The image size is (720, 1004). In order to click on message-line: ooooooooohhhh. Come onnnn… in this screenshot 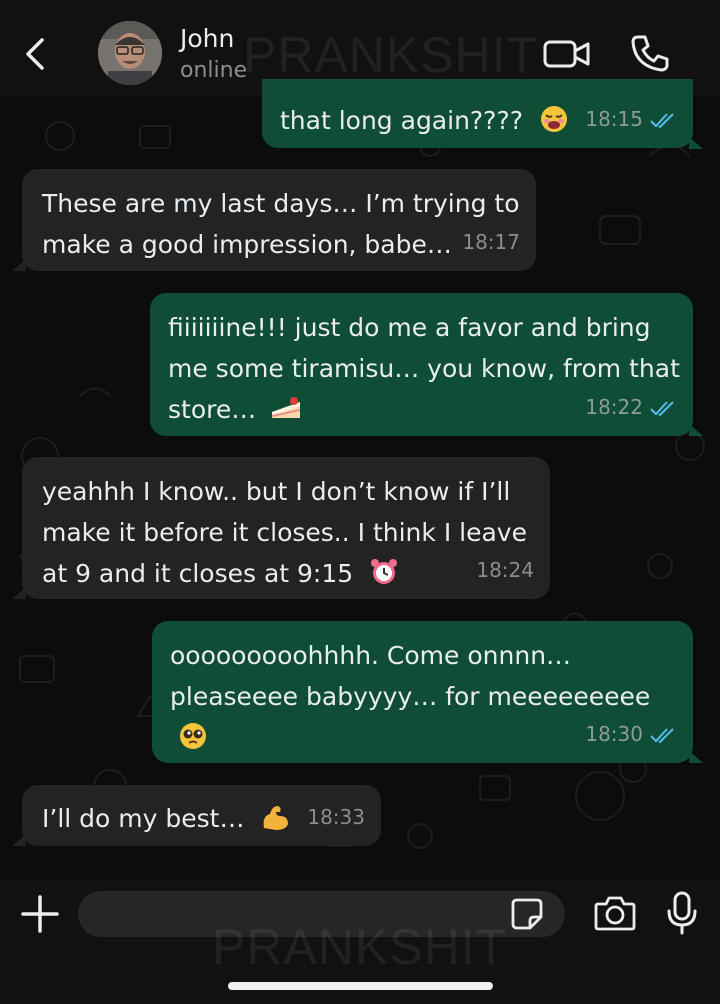, I will do `click(371, 655)`.